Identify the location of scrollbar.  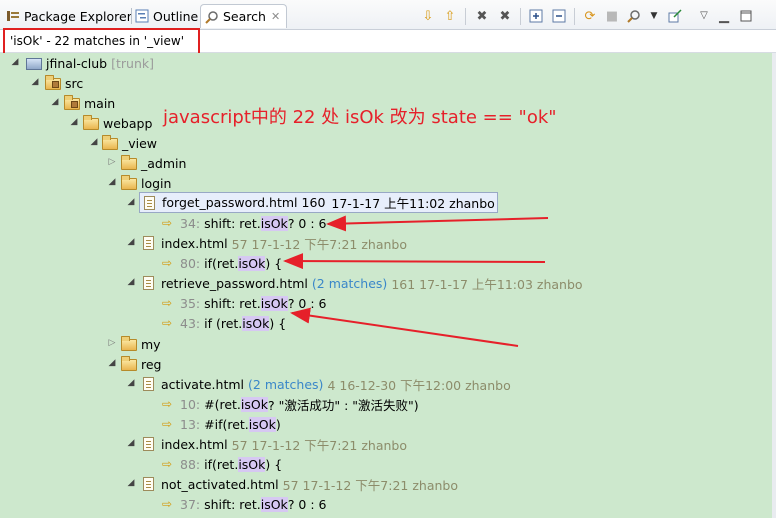
(774, 285).